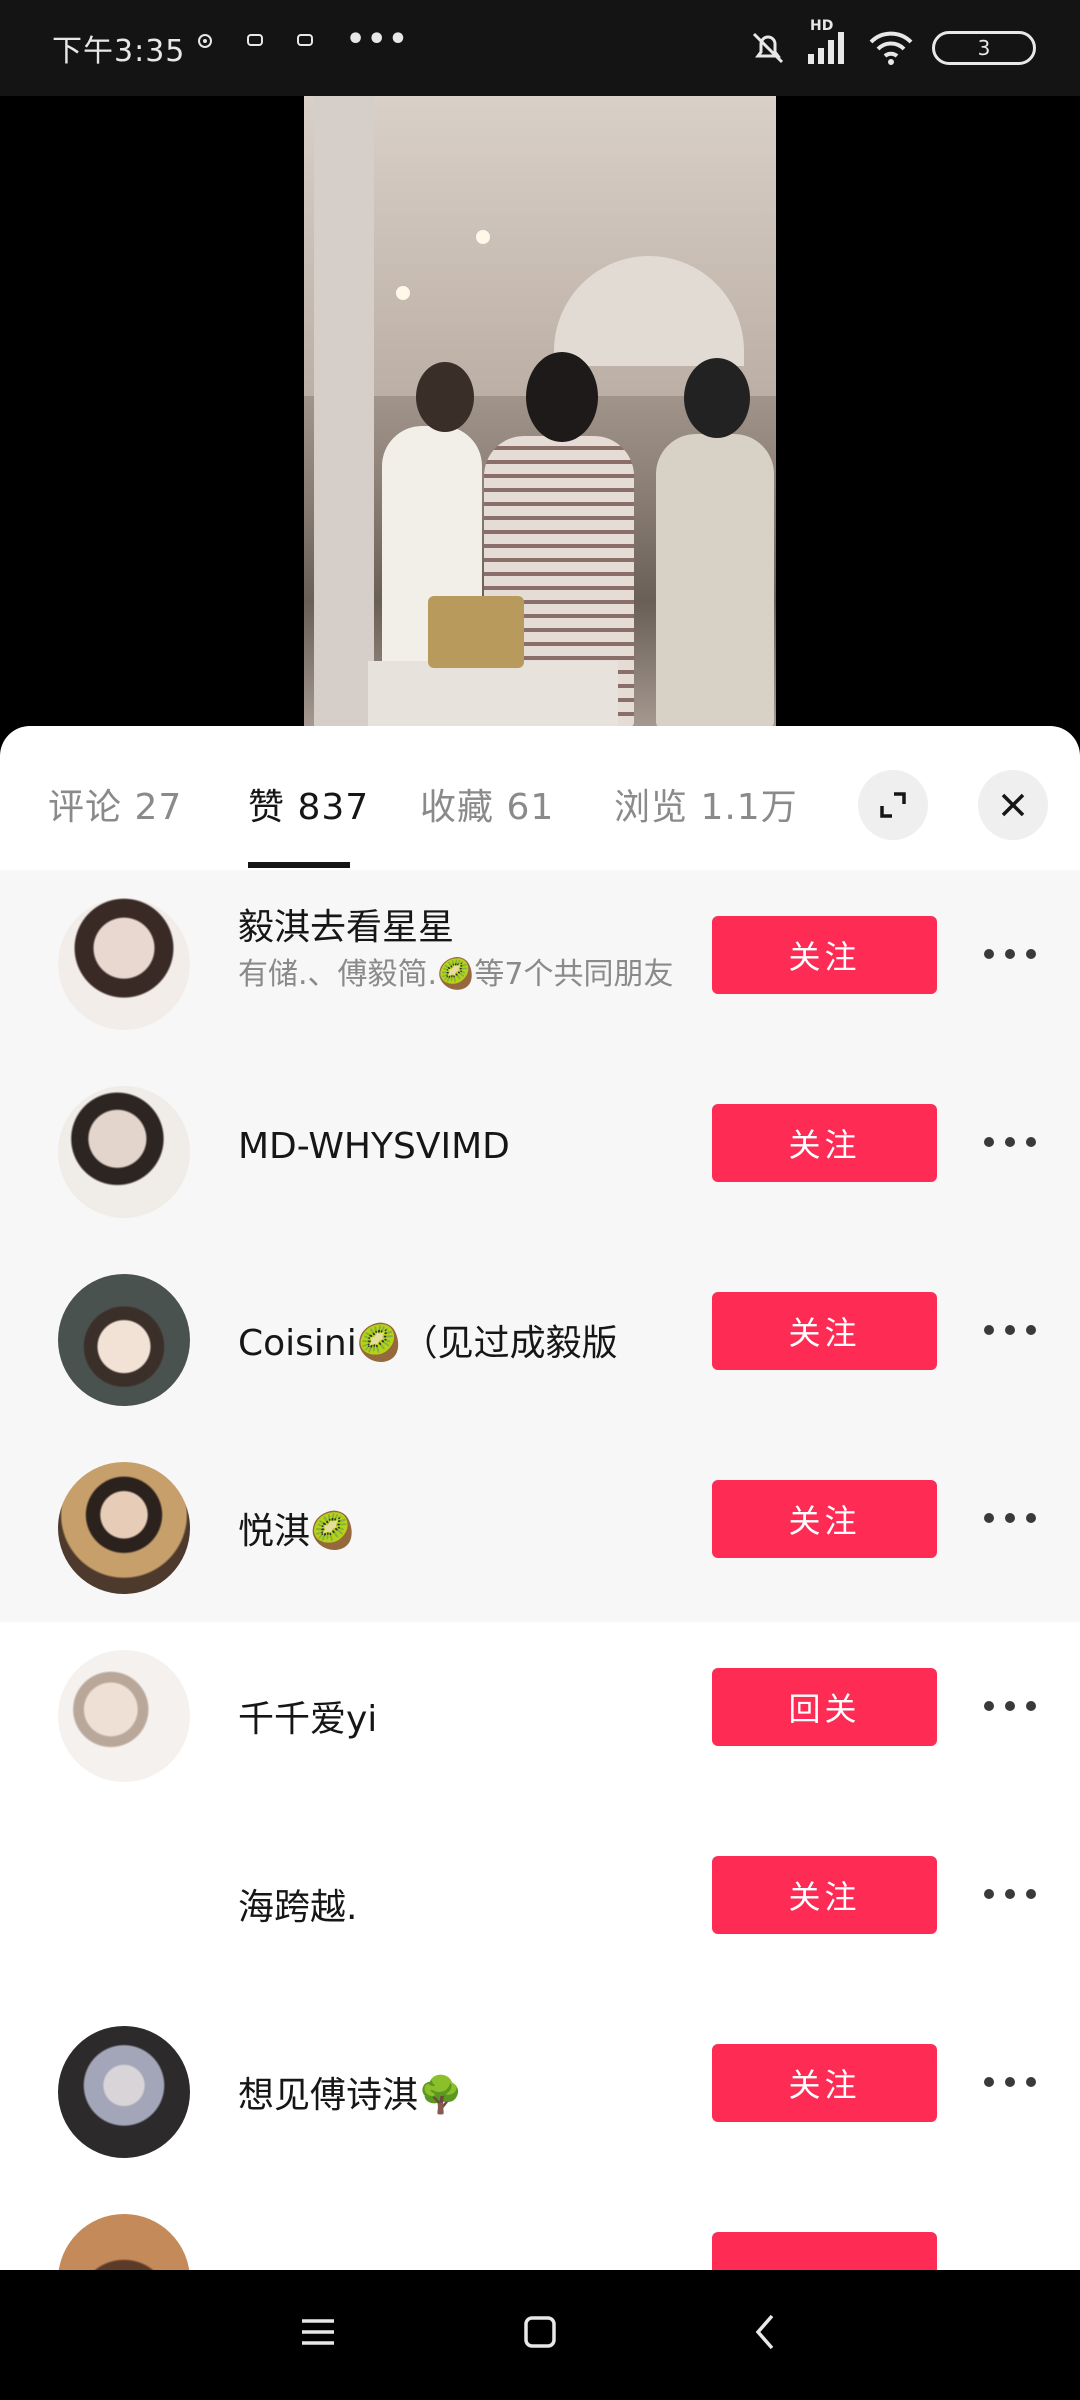  What do you see at coordinates (768, 48) in the screenshot?
I see `mute-bell-icon` at bounding box center [768, 48].